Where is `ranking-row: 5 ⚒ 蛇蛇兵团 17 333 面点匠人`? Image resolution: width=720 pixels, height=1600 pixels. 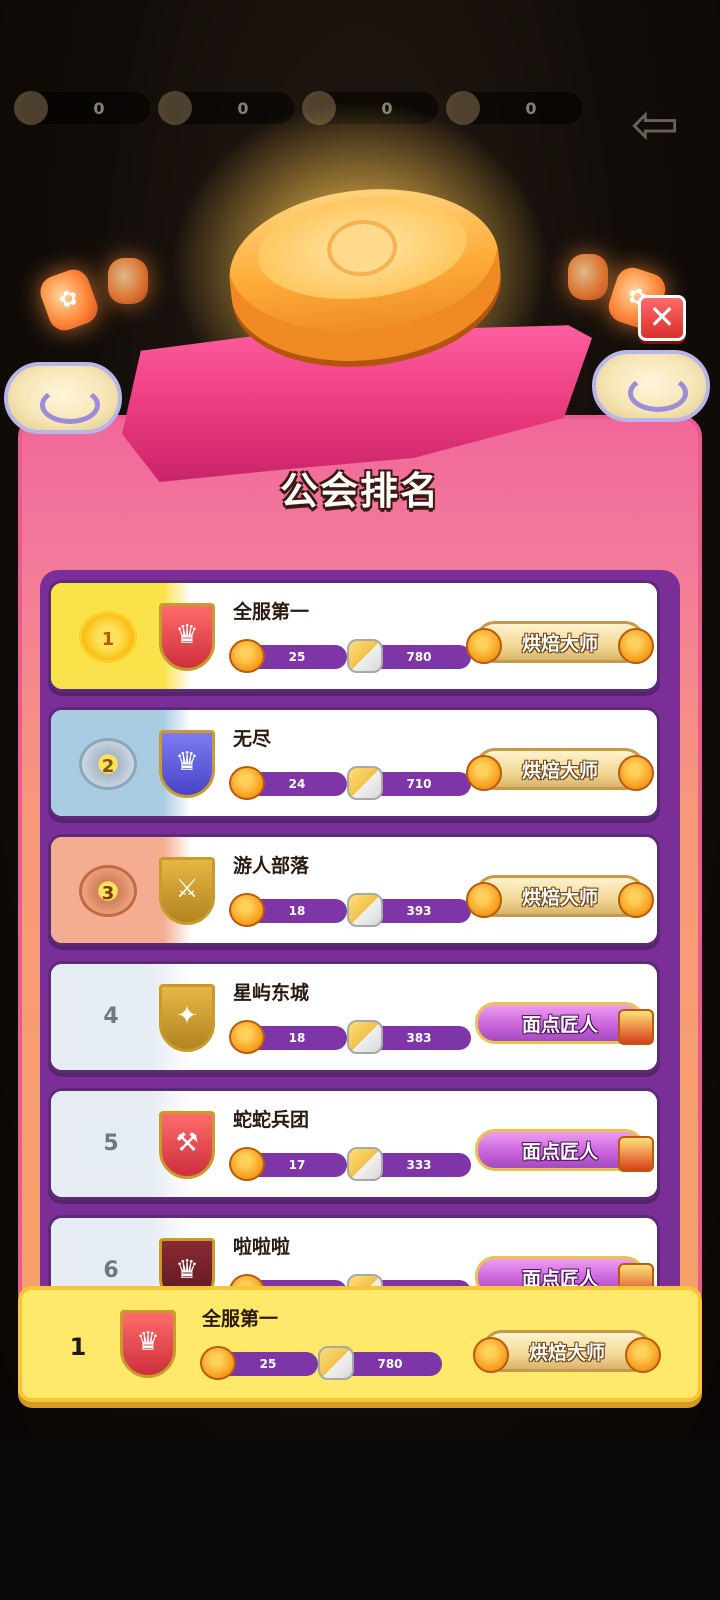 ranking-row: 5 ⚒ 蛇蛇兵团 17 333 面点匠人 is located at coordinates (354, 1144).